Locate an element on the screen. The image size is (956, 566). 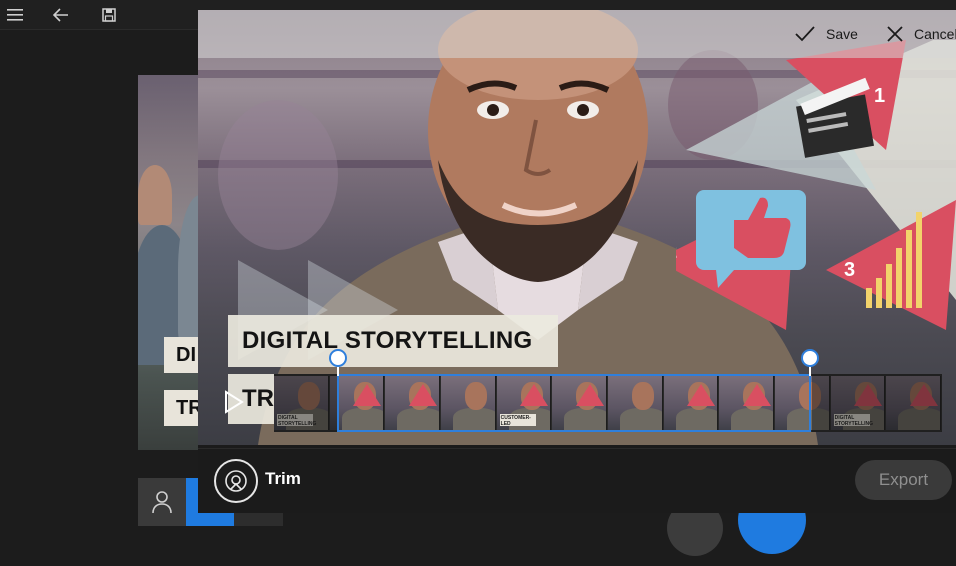
user-icon is located at coordinates (162, 502).